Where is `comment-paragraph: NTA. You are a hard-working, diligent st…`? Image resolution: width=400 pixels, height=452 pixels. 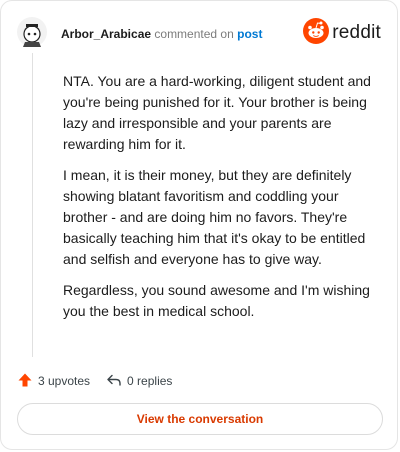 comment-paragraph: NTA. You are a hard-working, diligent st… is located at coordinates (217, 112).